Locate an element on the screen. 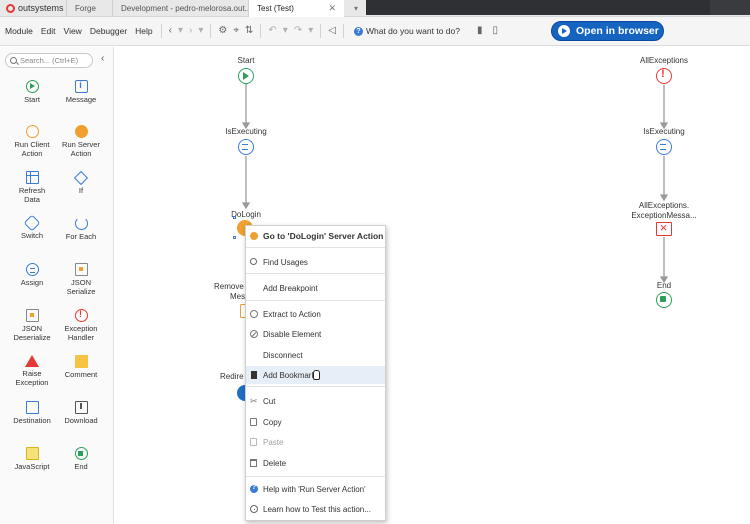 The image size is (750, 524). settings-icon: ⚙ is located at coordinates (222, 31).